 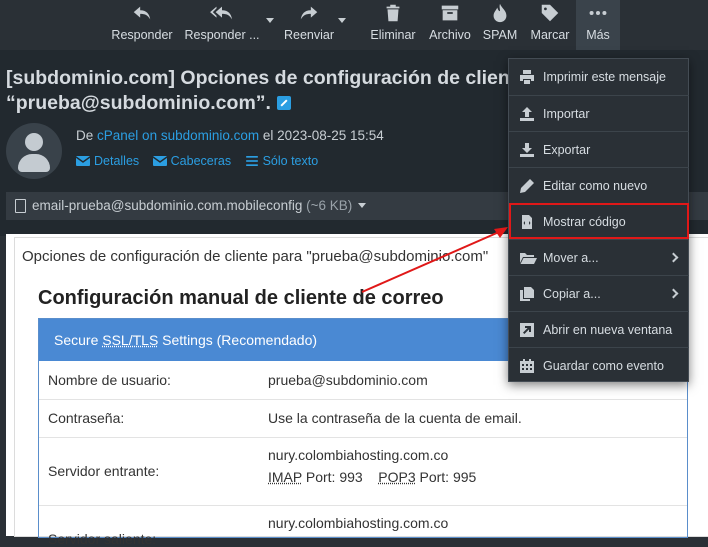 I want to click on forward-button: Reenviar, so click(x=309, y=25).